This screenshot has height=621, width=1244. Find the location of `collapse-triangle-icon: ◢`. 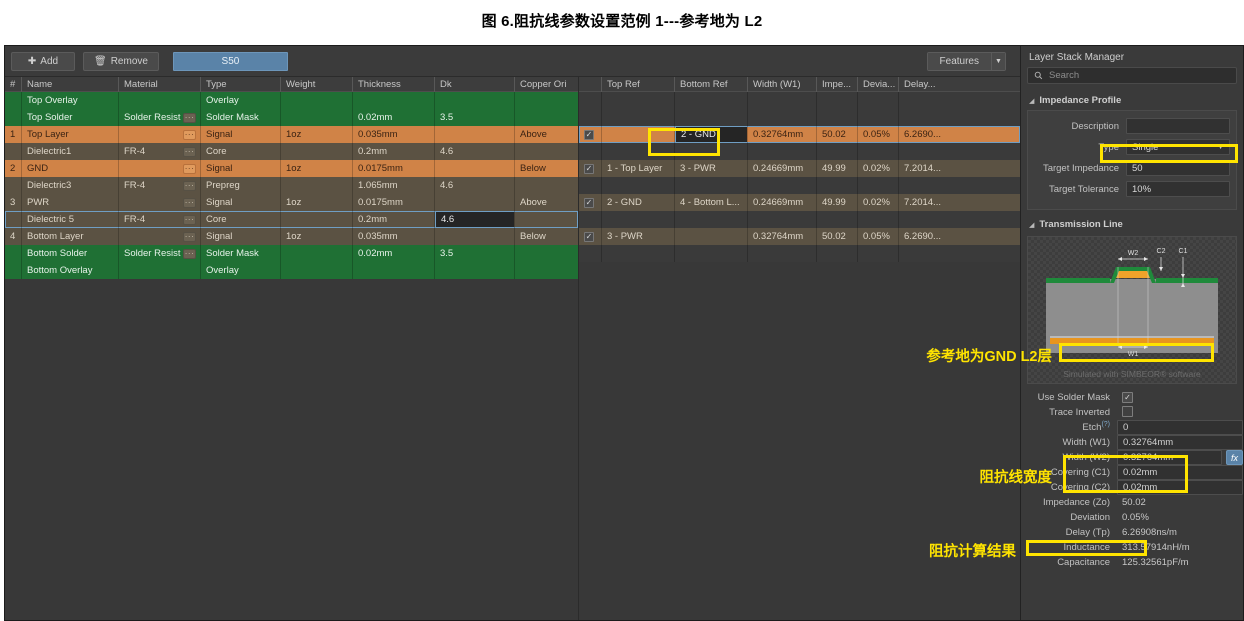

collapse-triangle-icon: ◢ is located at coordinates (1031, 101).